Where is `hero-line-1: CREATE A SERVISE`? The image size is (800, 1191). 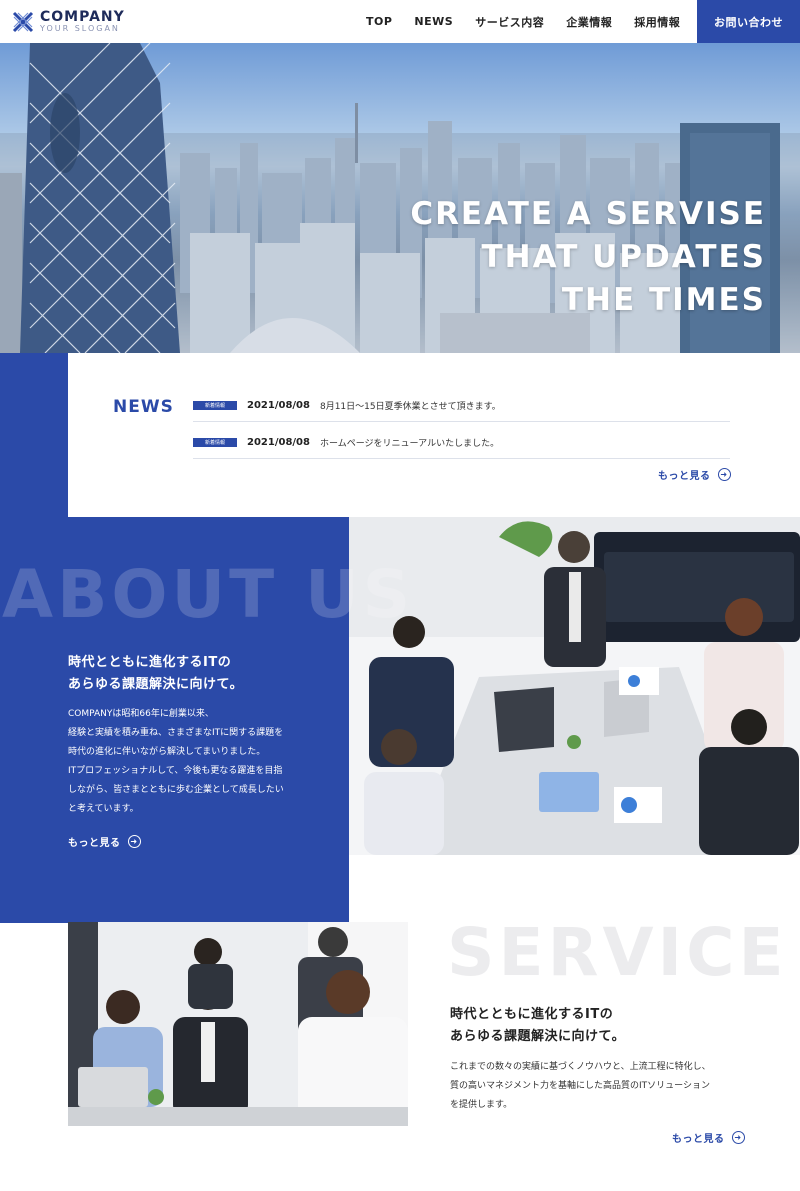
hero-line-1: CREATE A SERVISE is located at coordinates (588, 214).